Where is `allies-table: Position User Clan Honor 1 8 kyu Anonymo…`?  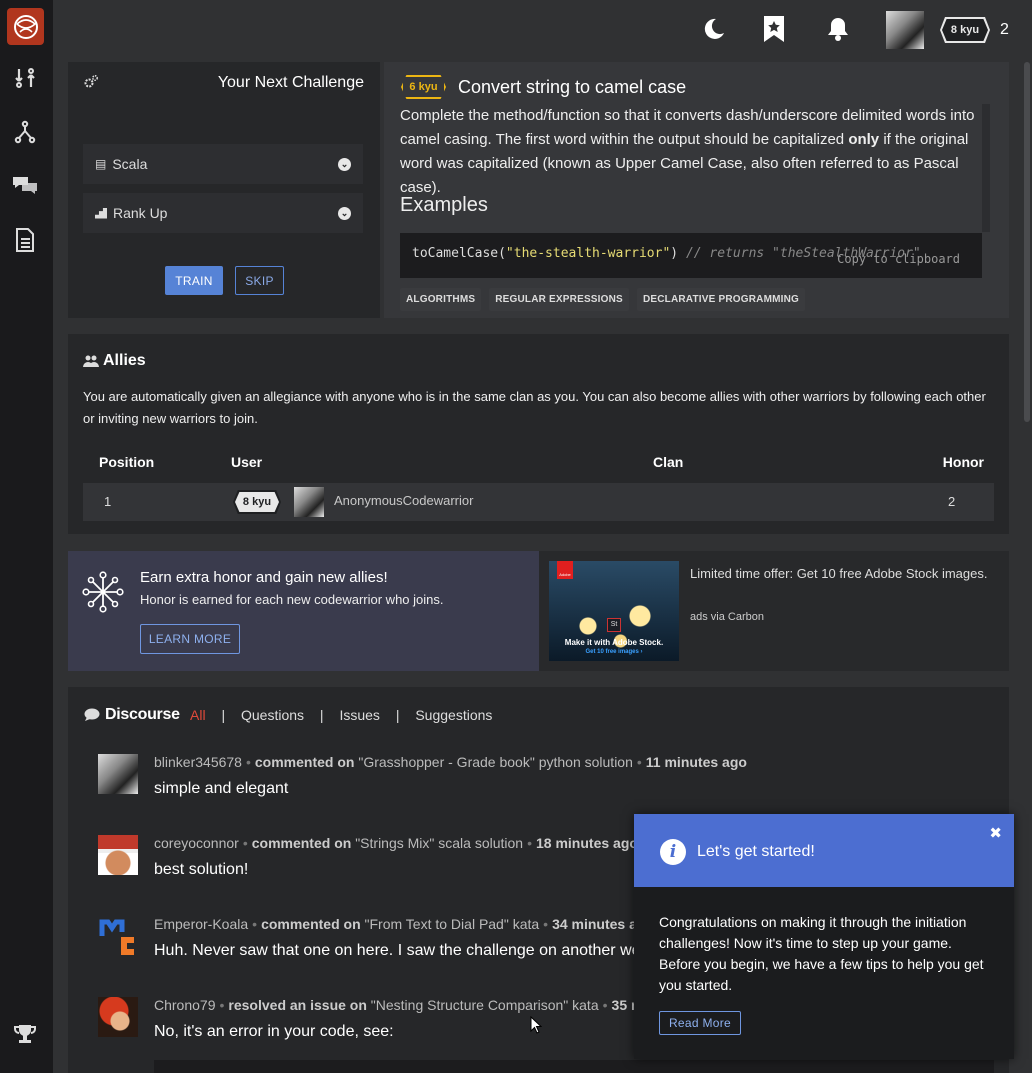 allies-table: Position User Clan Honor 1 8 kyu Anonymo… is located at coordinates (538, 485).